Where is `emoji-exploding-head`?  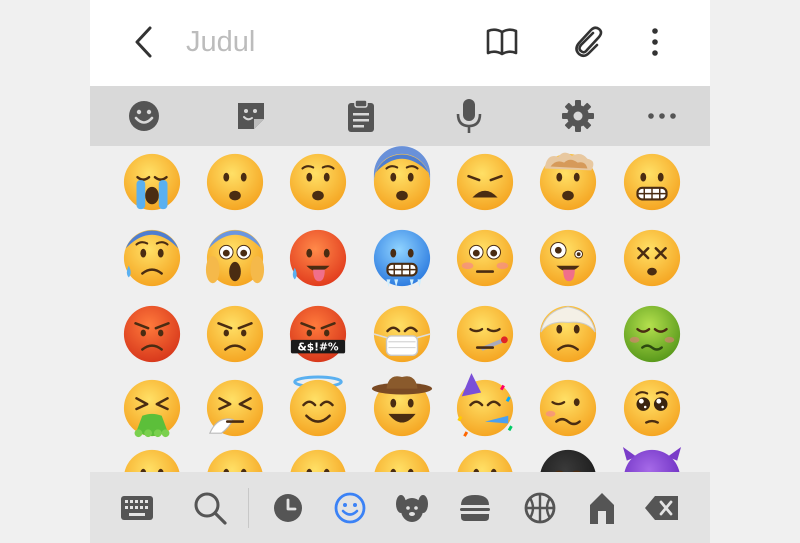 emoji-exploding-head is located at coordinates (568, 182).